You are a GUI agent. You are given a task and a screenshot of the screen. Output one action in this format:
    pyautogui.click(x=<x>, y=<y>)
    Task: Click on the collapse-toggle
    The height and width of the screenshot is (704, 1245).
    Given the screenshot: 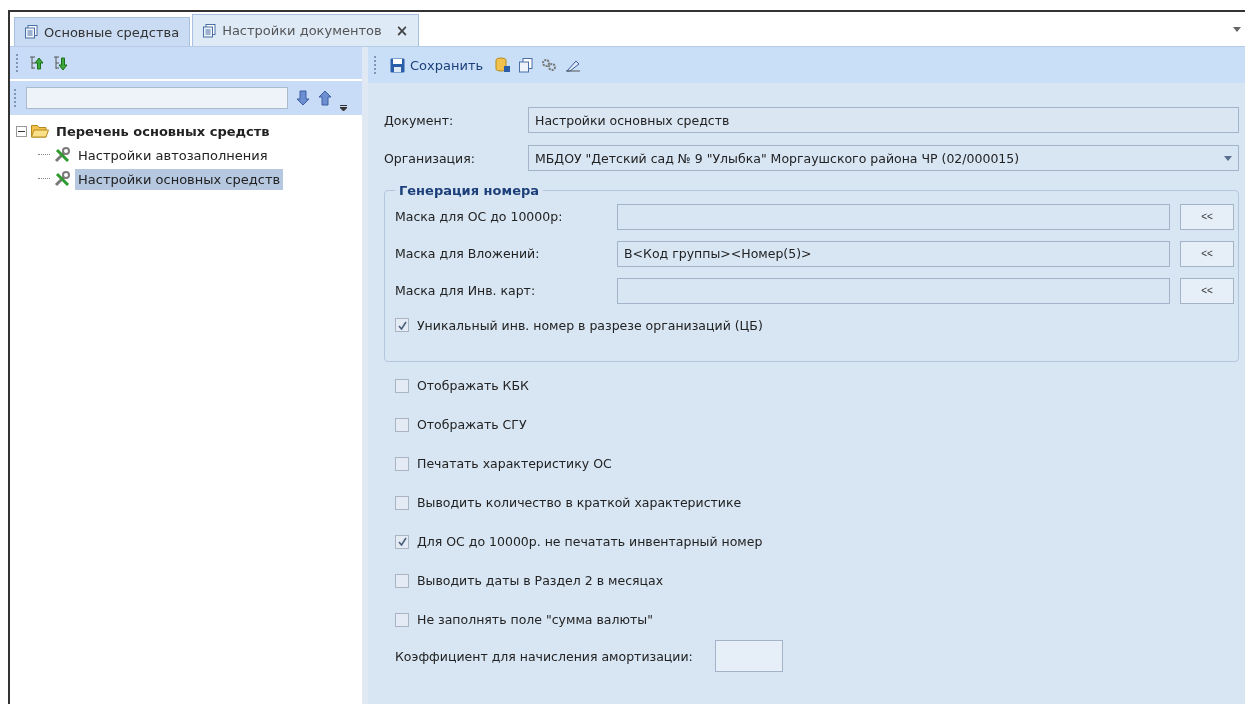 What is the action you would take?
    pyautogui.click(x=21, y=131)
    